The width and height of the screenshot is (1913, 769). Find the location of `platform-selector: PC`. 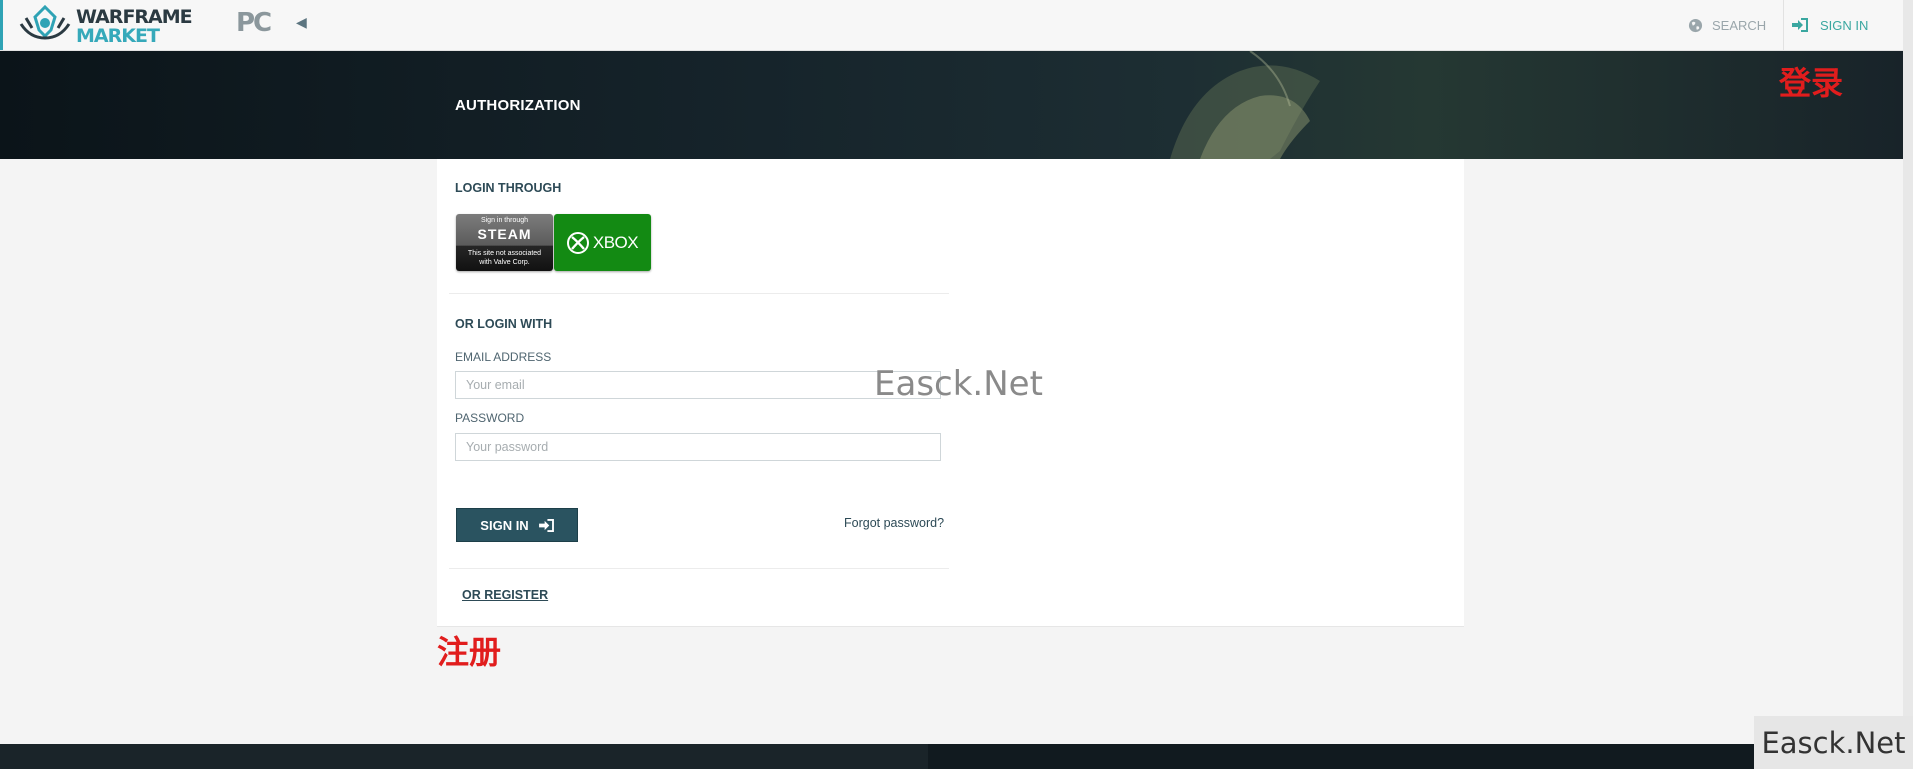

platform-selector: PC is located at coordinates (254, 23).